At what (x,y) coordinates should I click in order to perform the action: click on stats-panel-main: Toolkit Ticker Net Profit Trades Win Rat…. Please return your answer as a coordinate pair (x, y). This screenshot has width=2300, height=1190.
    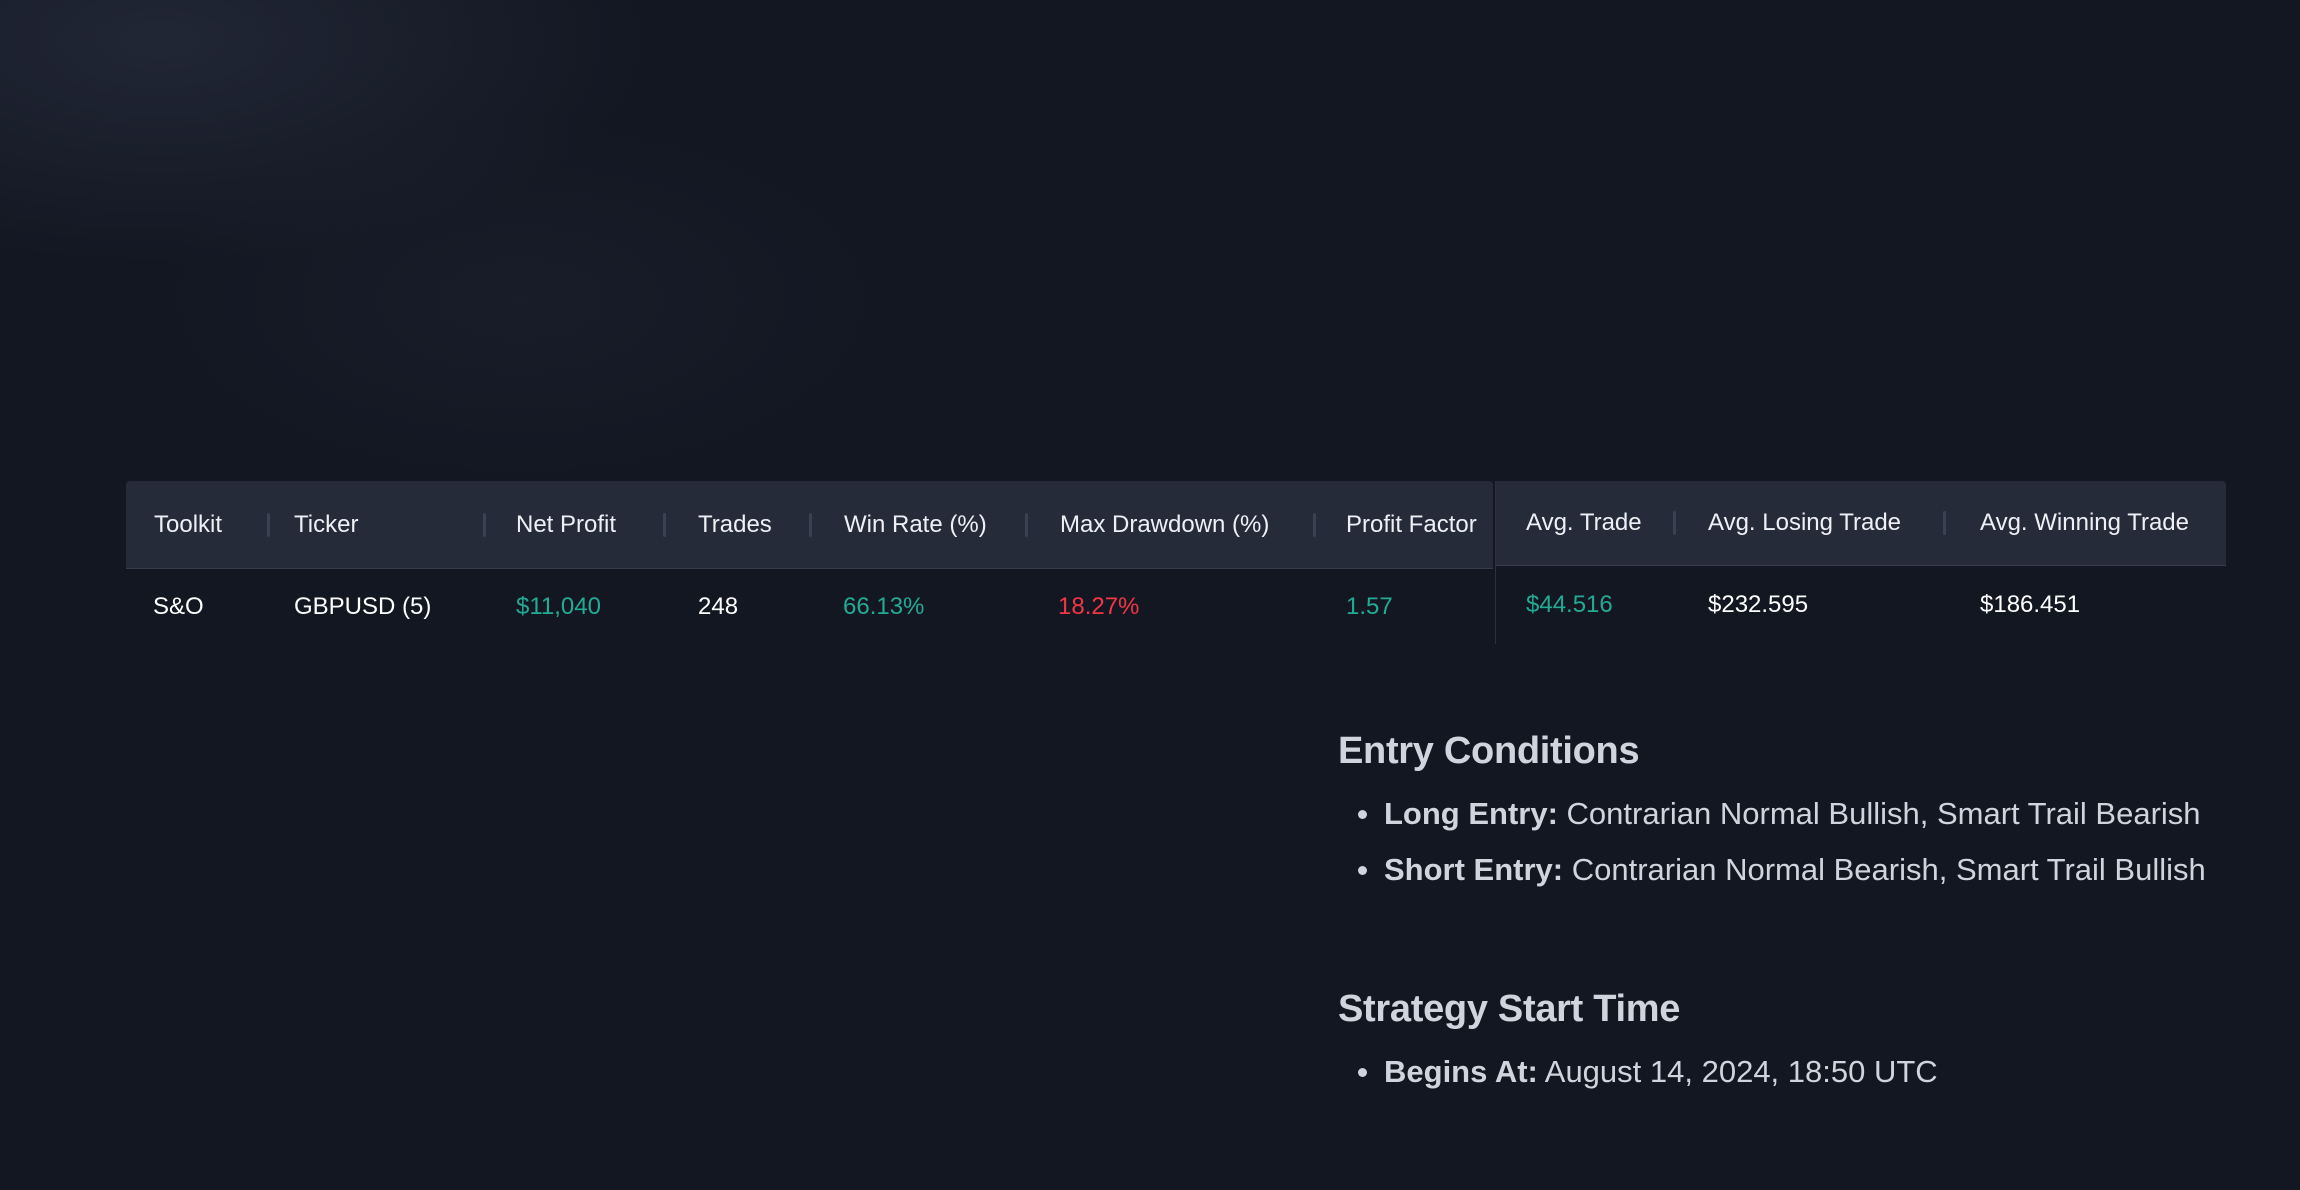
    Looking at the image, I should click on (809, 562).